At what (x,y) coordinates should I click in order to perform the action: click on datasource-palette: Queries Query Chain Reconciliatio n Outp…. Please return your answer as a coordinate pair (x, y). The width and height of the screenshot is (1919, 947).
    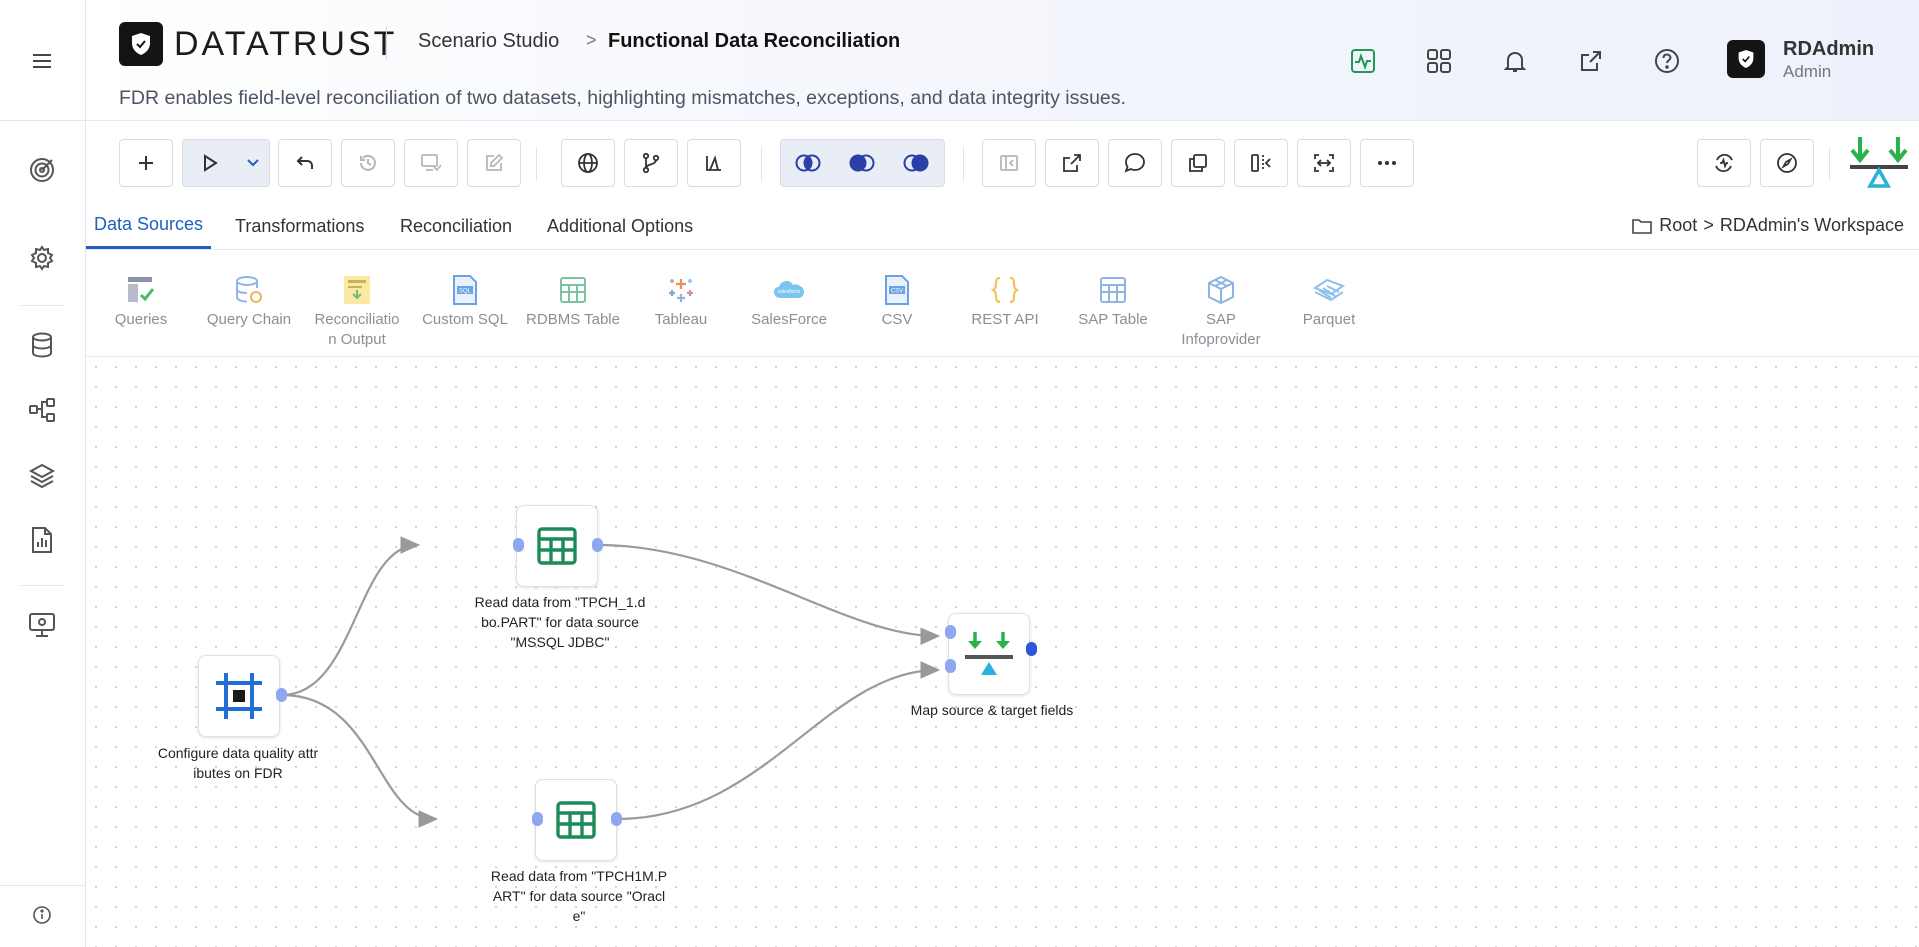
    Looking at the image, I should click on (1002, 303).